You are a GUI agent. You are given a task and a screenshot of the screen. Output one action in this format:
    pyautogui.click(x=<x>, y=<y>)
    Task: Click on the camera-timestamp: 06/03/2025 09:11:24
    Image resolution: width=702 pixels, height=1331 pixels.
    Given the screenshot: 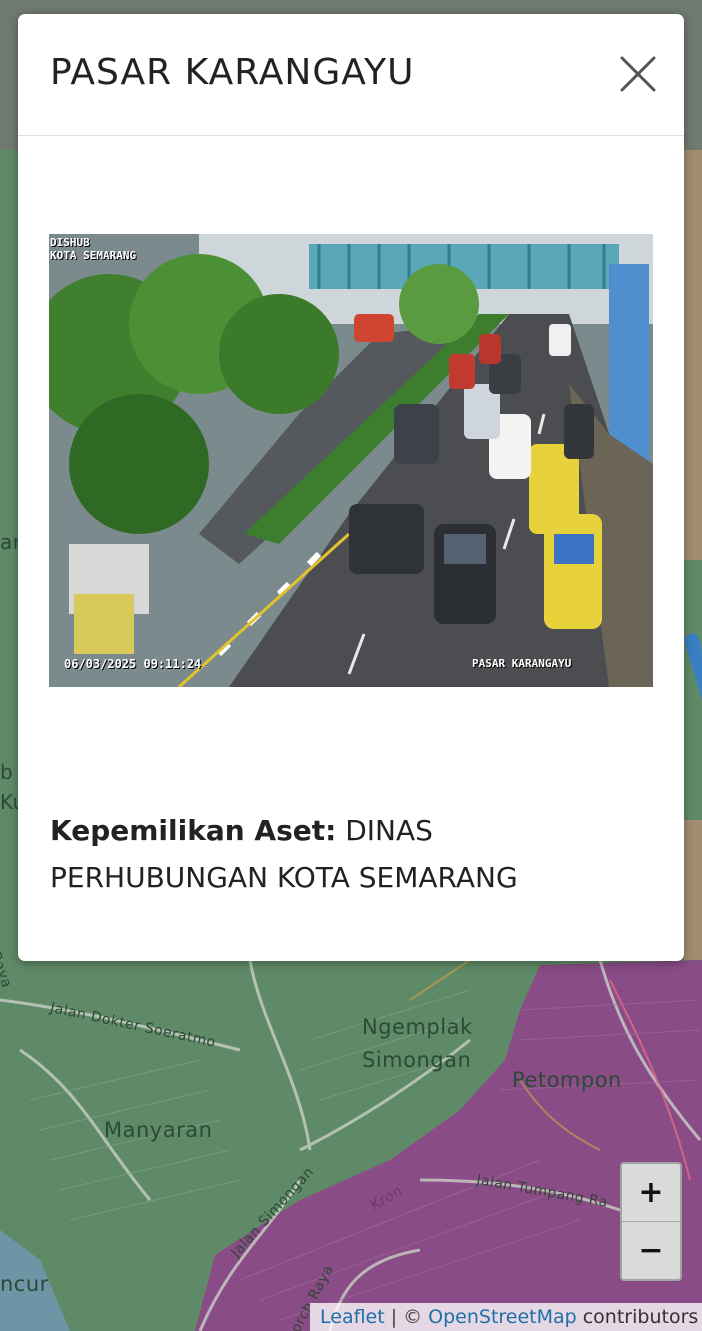 What is the action you would take?
    pyautogui.click(x=133, y=664)
    